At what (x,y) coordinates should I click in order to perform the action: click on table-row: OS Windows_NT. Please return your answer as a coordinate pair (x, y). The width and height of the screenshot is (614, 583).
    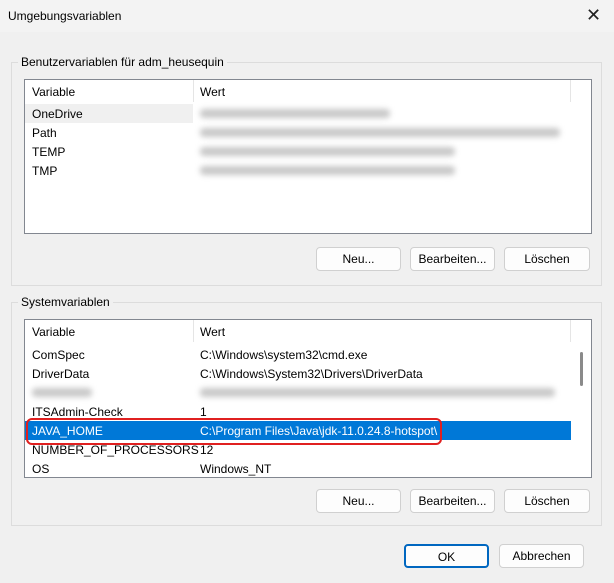
    Looking at the image, I should click on (298, 468).